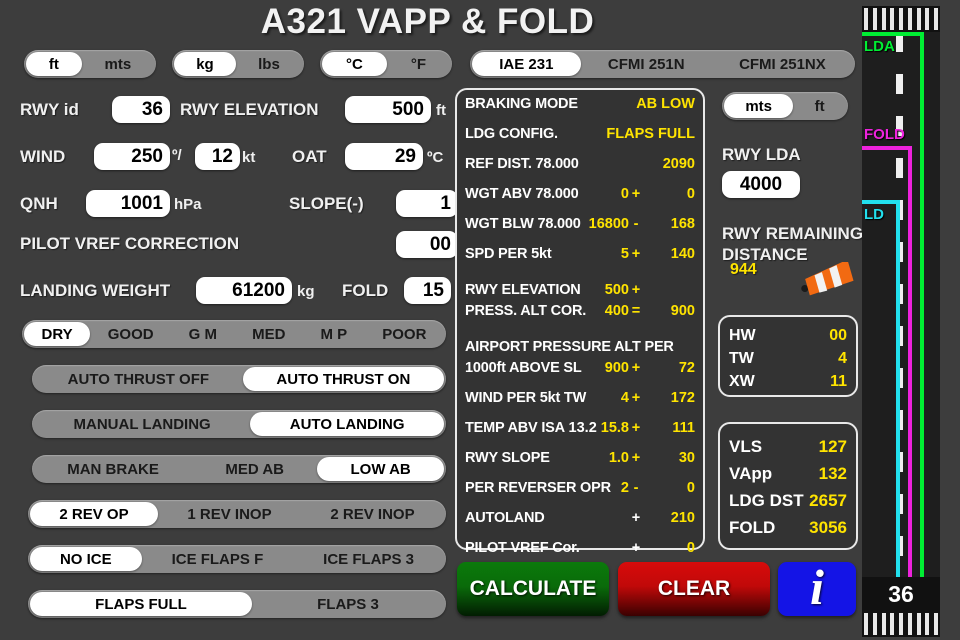  I want to click on page-title: A321 VAPP & FOLD, so click(427, 21).